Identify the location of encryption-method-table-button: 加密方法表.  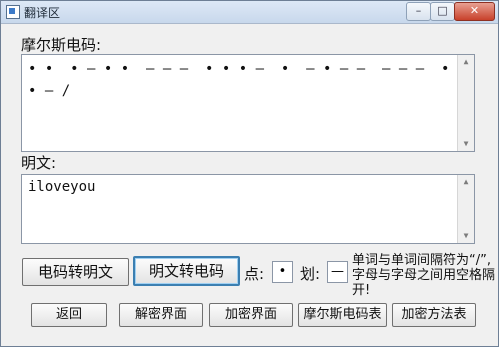
(434, 315).